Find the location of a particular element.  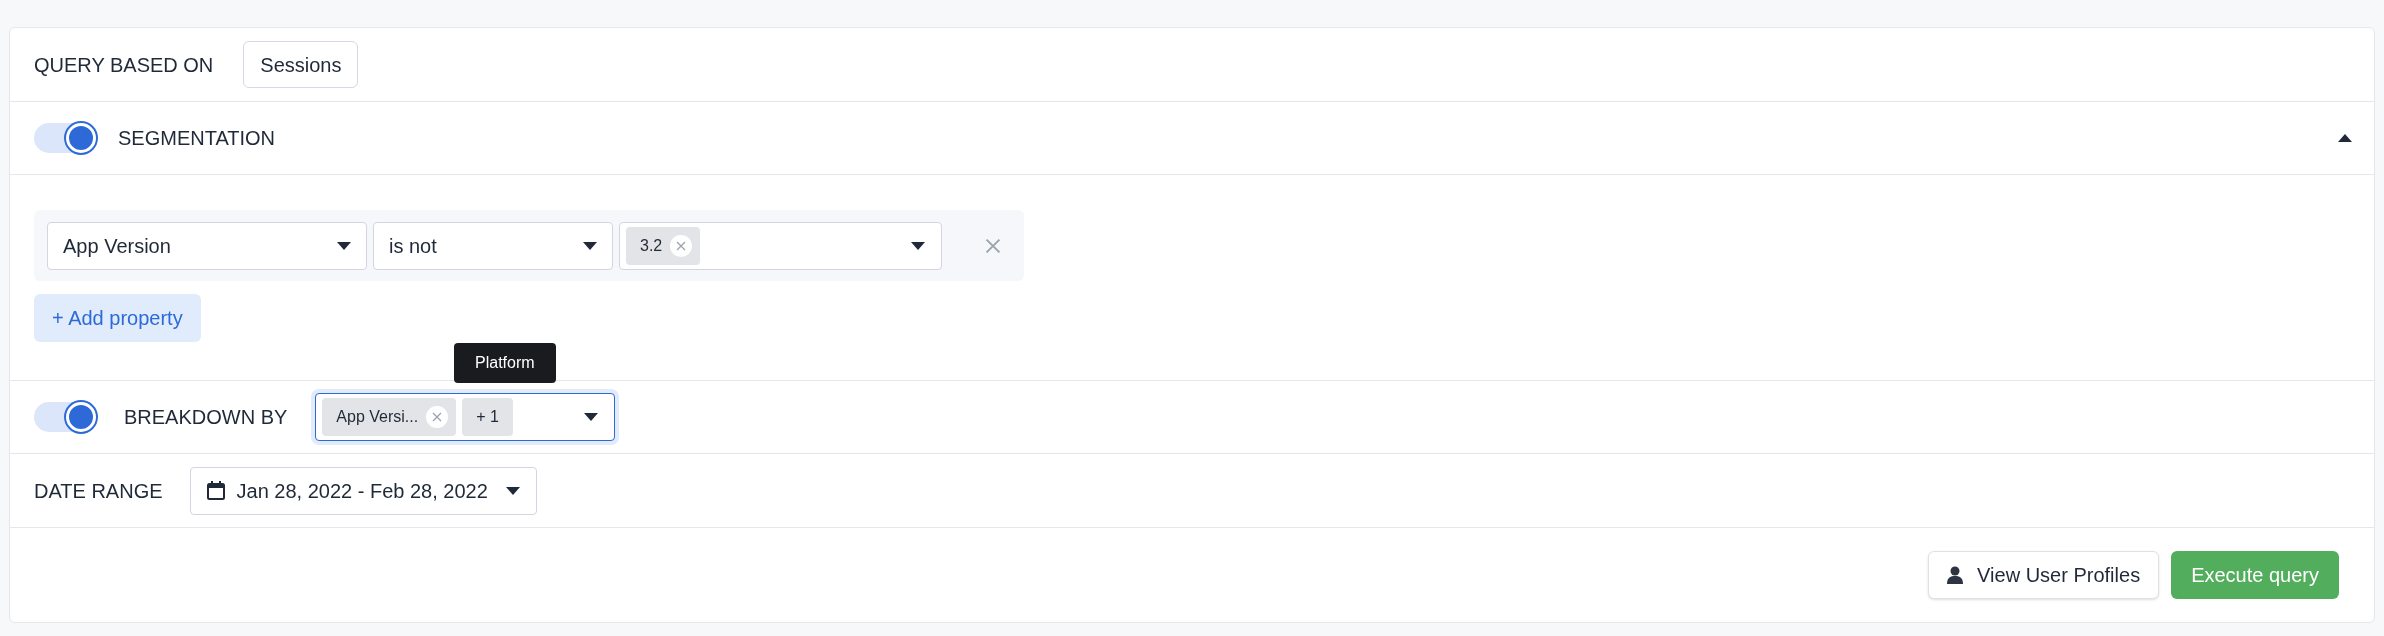

property-select: App Version is located at coordinates (207, 245).